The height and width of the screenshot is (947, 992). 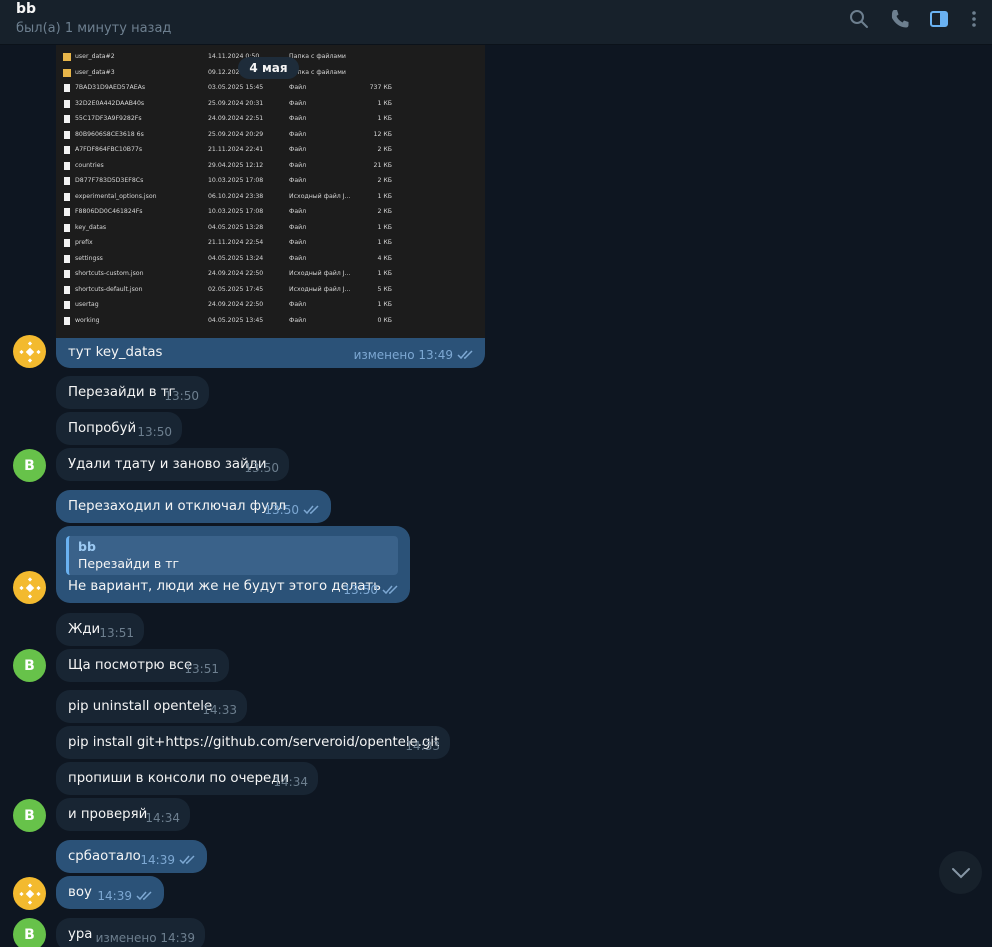 I want to click on incoming-message: и проверяй 14:34, so click(x=123, y=814).